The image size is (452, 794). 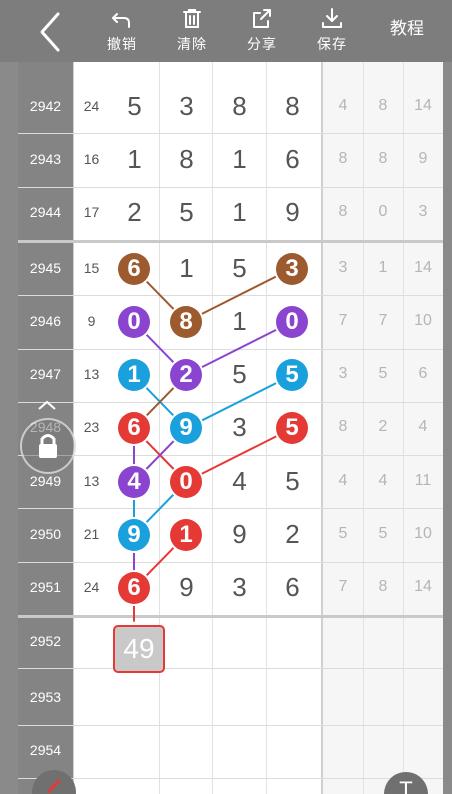 What do you see at coordinates (262, 44) in the screenshot?
I see `share-label: 分享` at bounding box center [262, 44].